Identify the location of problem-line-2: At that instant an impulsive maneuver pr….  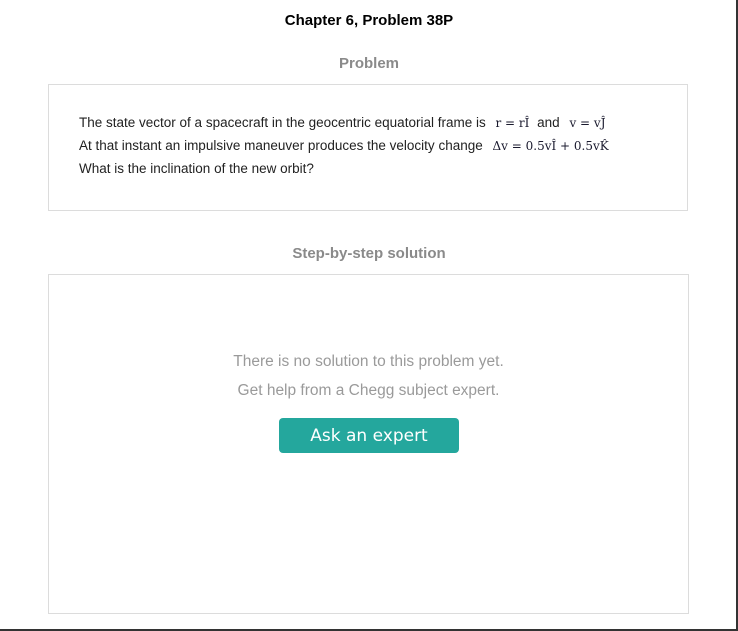
(344, 145).